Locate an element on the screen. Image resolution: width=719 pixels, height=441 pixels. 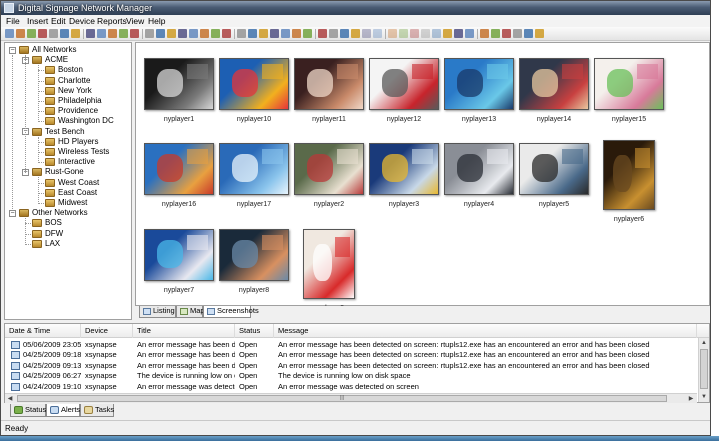
tab-status: Status is located at coordinates (28, 410).